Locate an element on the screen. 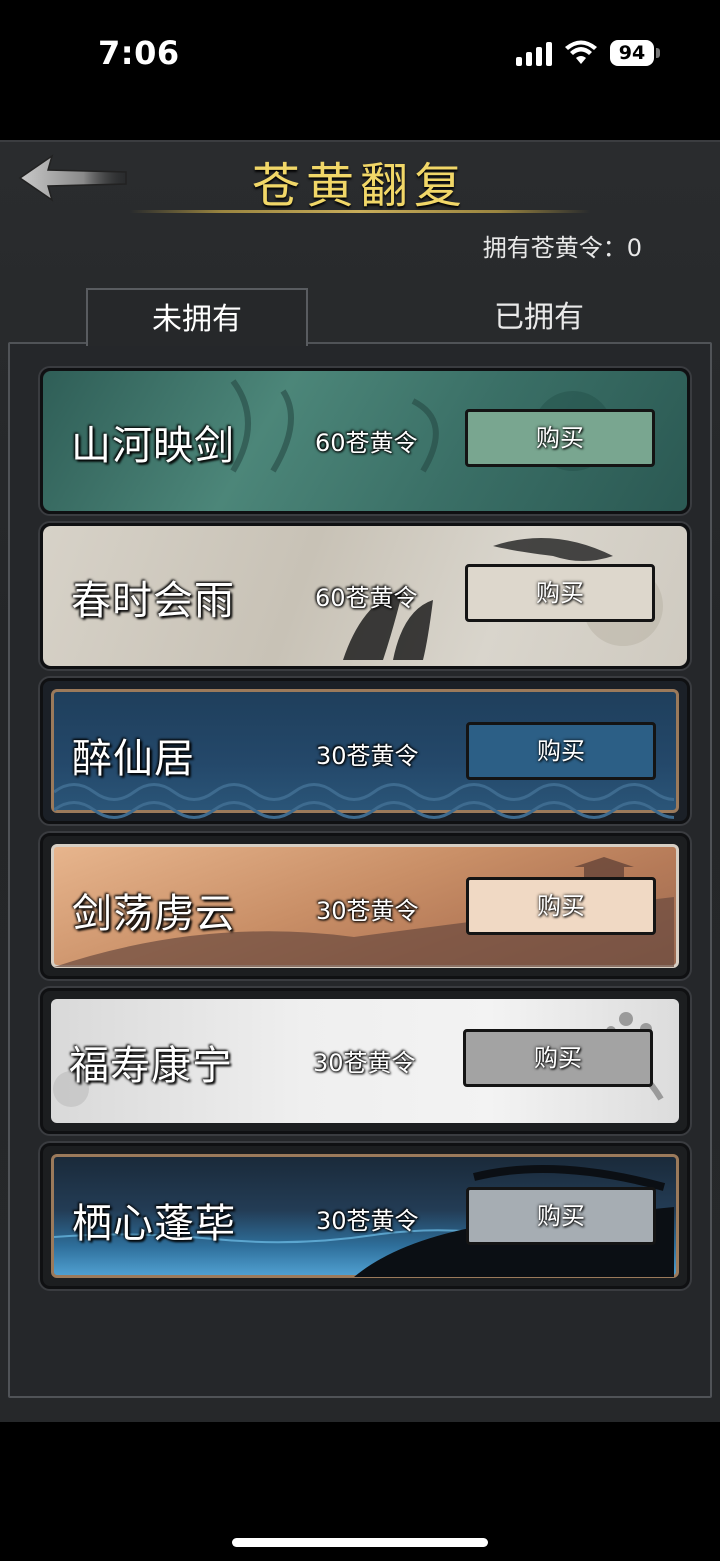 This screenshot has width=720, height=1561. wifi-icon is located at coordinates (581, 52).